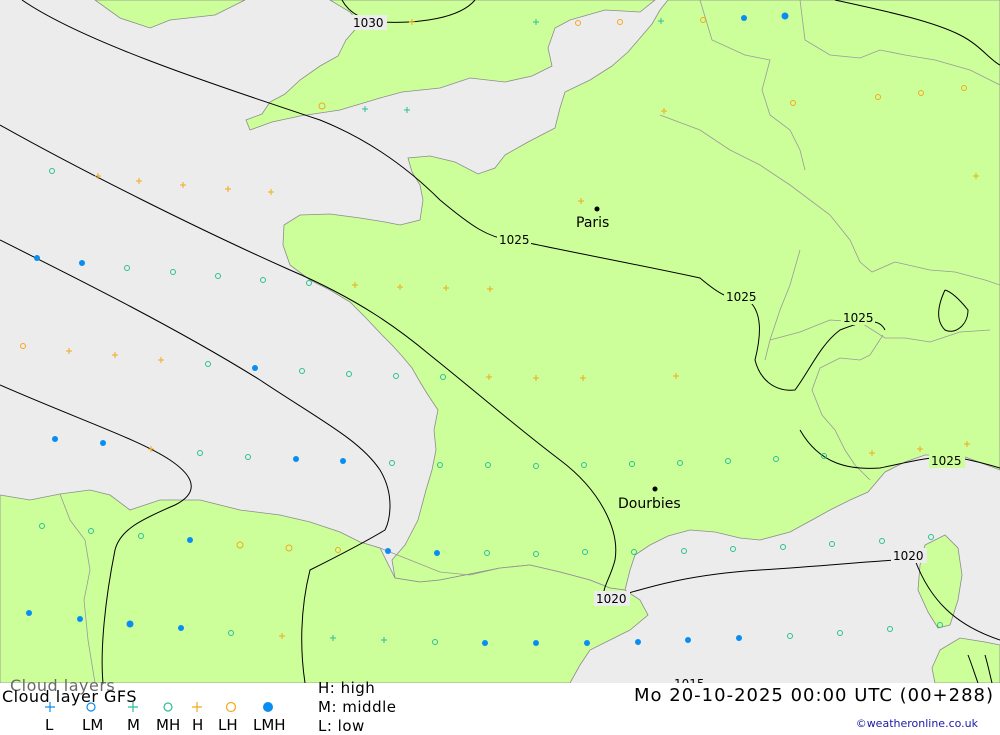  What do you see at coordinates (357, 707) in the screenshot?
I see `legend-key-middle: M: middle` at bounding box center [357, 707].